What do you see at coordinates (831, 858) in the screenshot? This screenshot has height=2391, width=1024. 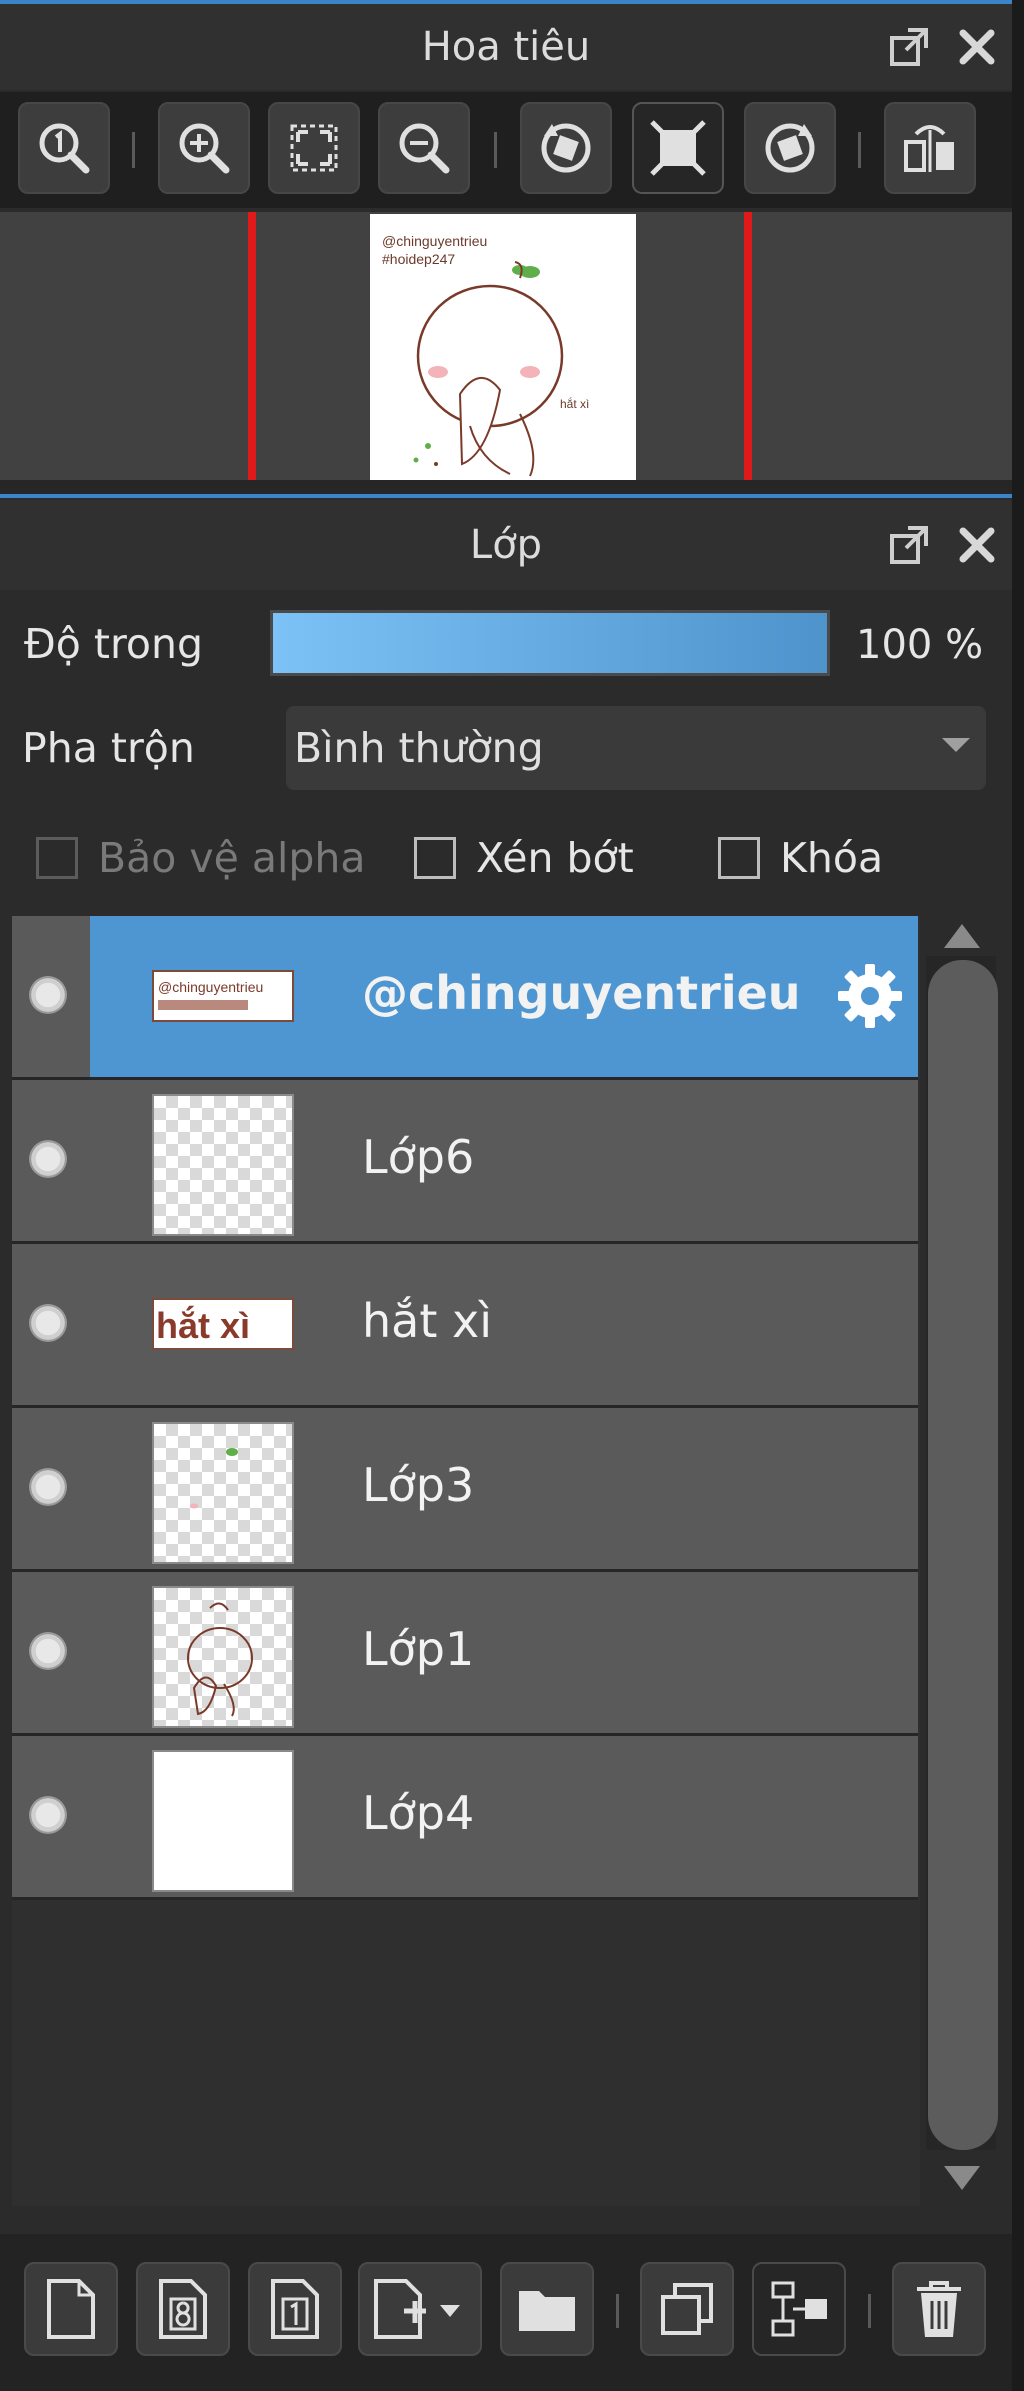 I see `lock-label: Khóa` at bounding box center [831, 858].